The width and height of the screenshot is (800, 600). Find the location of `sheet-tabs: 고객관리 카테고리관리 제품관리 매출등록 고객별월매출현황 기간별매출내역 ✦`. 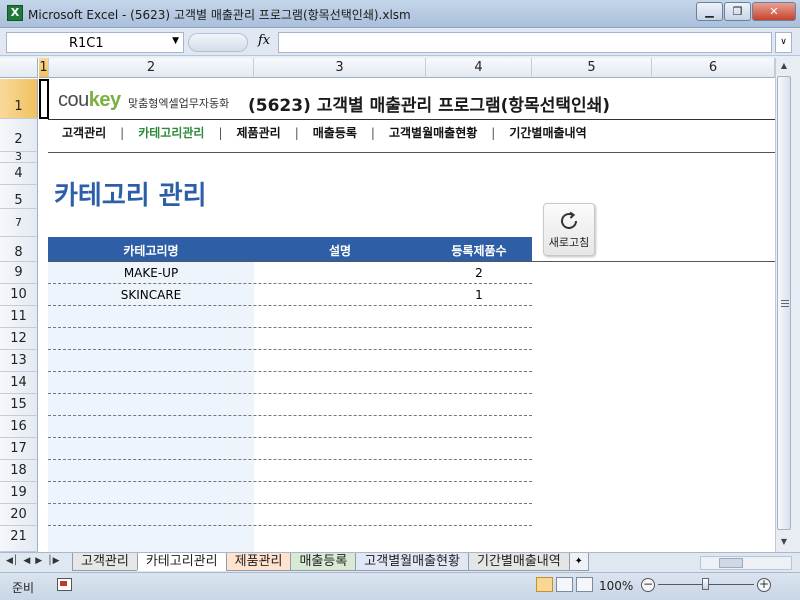

sheet-tabs: 고객관리 카테고리관리 제품관리 매출등록 고객별월매출현황 기간별매출내역 ✦ is located at coordinates (330, 562).